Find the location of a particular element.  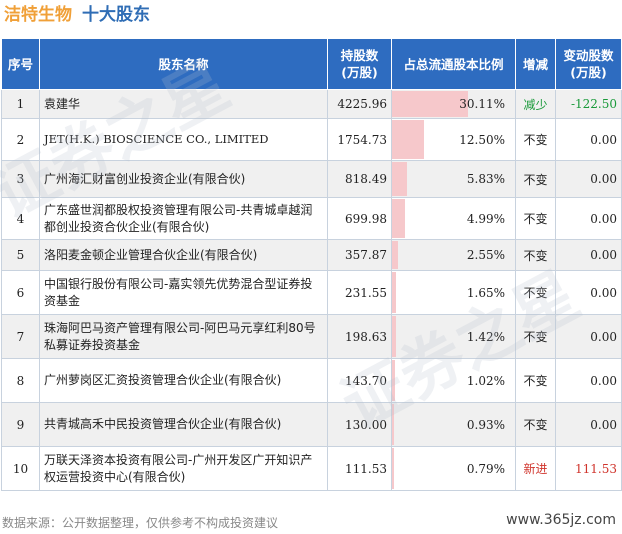

float-ratio: 30.11% is located at coordinates (453, 104).